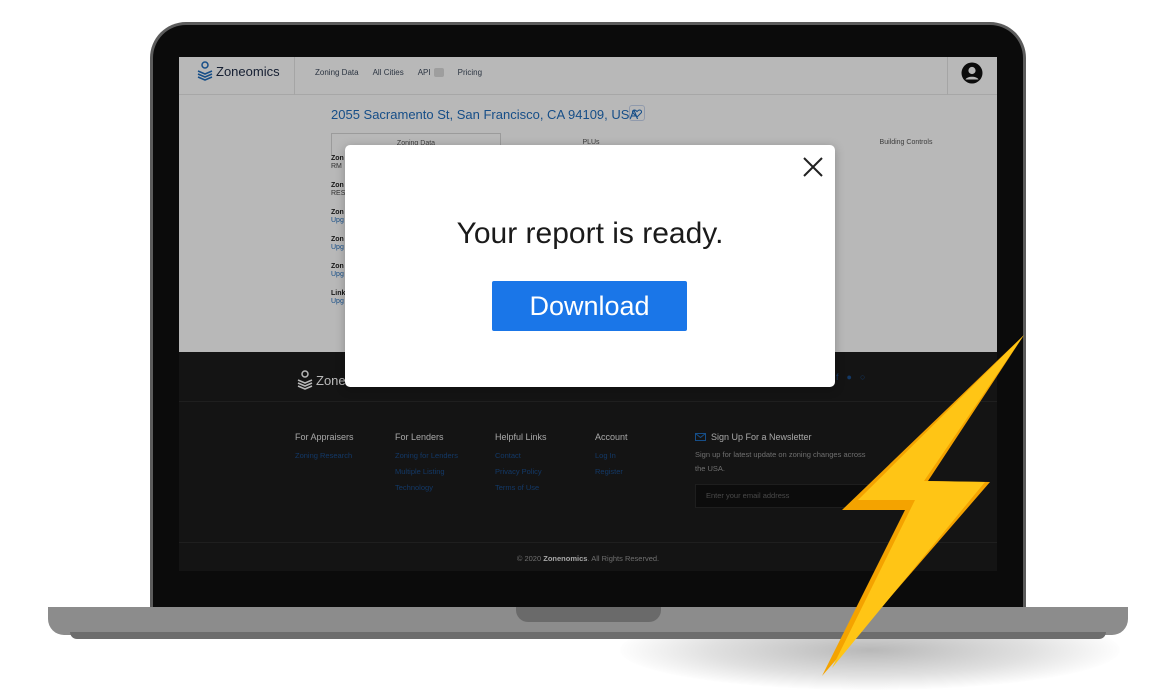 Image resolution: width=1159 pixels, height=690 pixels. What do you see at coordinates (590, 266) in the screenshot?
I see `report-ready-modal: Your report is ready. Download` at bounding box center [590, 266].